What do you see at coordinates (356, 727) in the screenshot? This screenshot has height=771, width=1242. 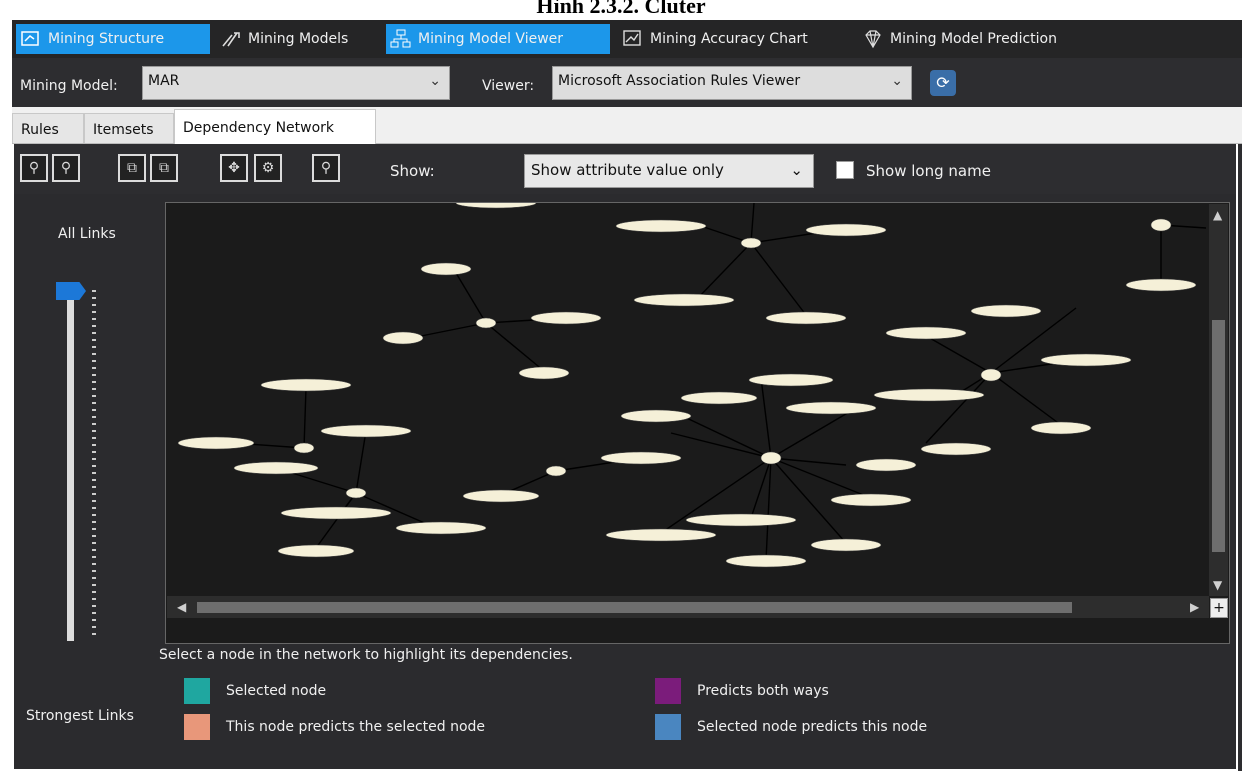 I see `legend-label: This node predicts the selected node` at bounding box center [356, 727].